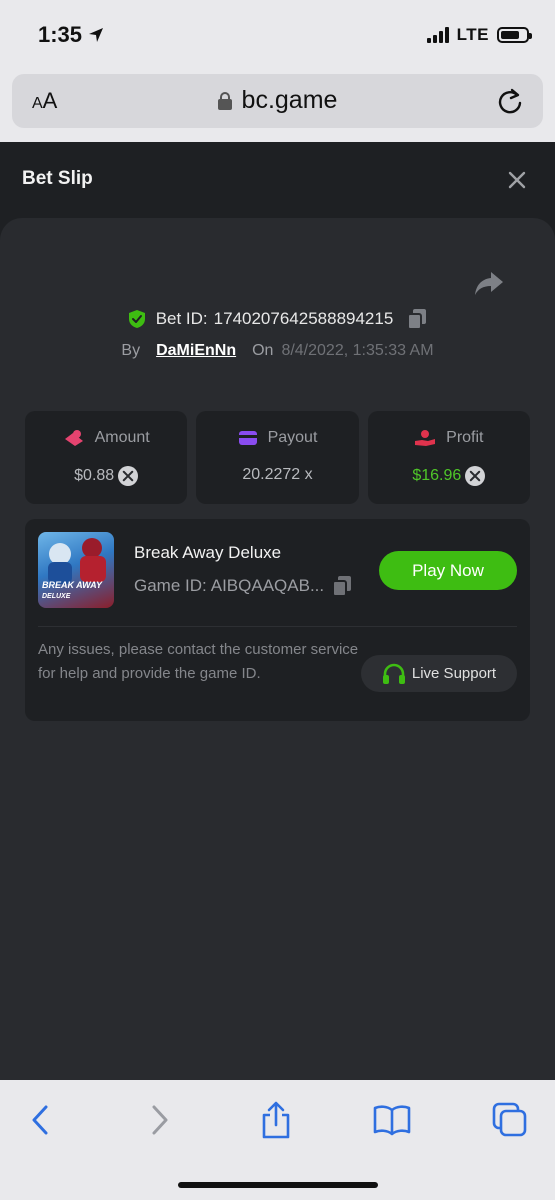  What do you see at coordinates (57, 178) in the screenshot?
I see `bet-slip-title: Bet Slip` at bounding box center [57, 178].